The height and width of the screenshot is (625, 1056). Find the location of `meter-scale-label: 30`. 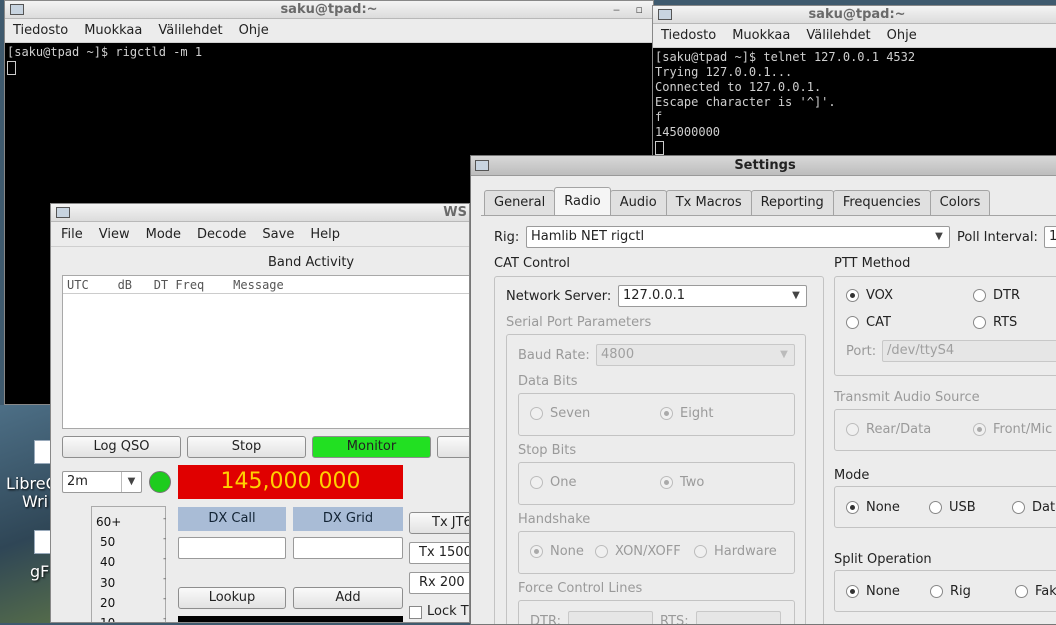

meter-scale-label: 30 is located at coordinates (108, 583).